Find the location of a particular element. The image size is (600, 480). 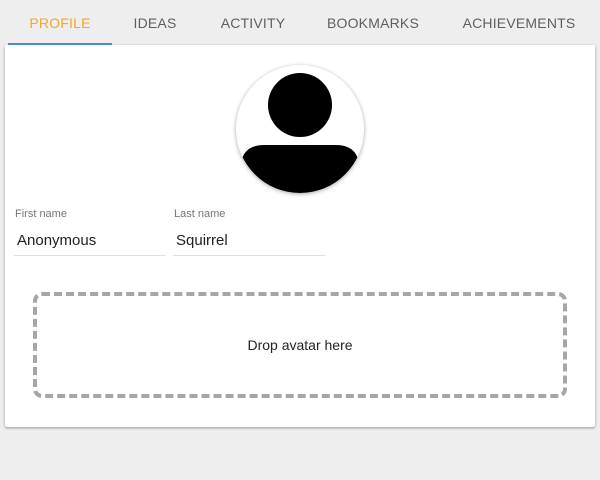

first-name-field: First name is located at coordinates (90, 231).